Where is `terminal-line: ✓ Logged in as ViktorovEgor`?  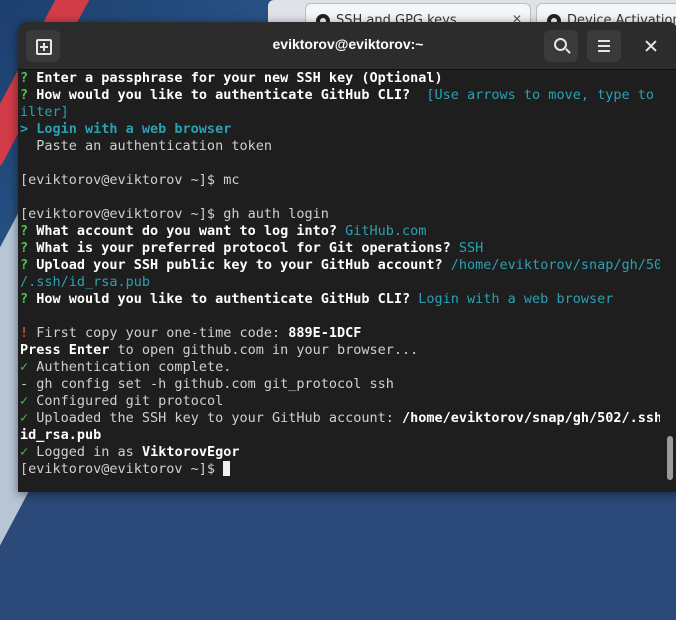
terminal-line: ✓ Logged in as ViktorovEgor is located at coordinates (340, 452).